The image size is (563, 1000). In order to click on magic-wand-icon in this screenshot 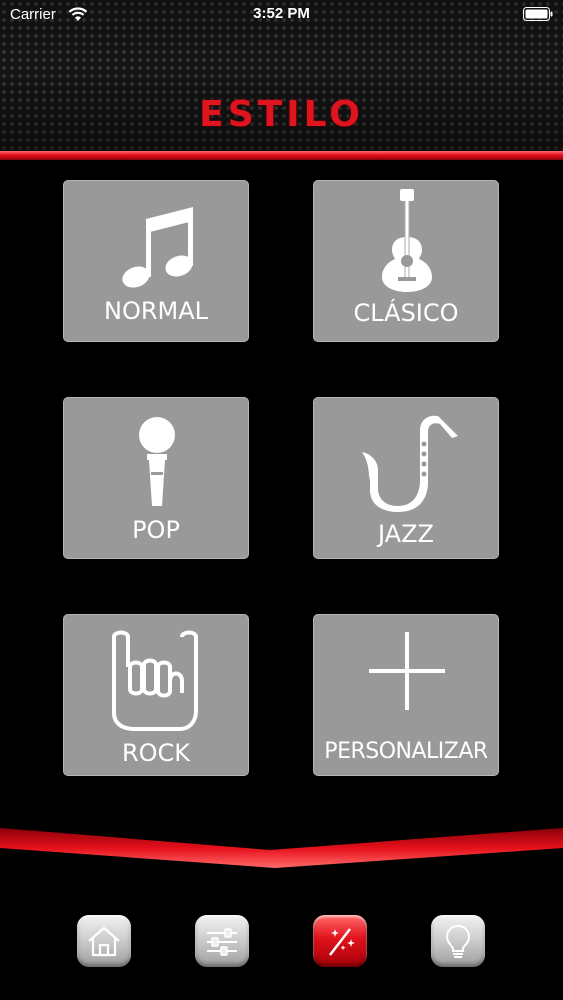, I will do `click(342, 942)`.